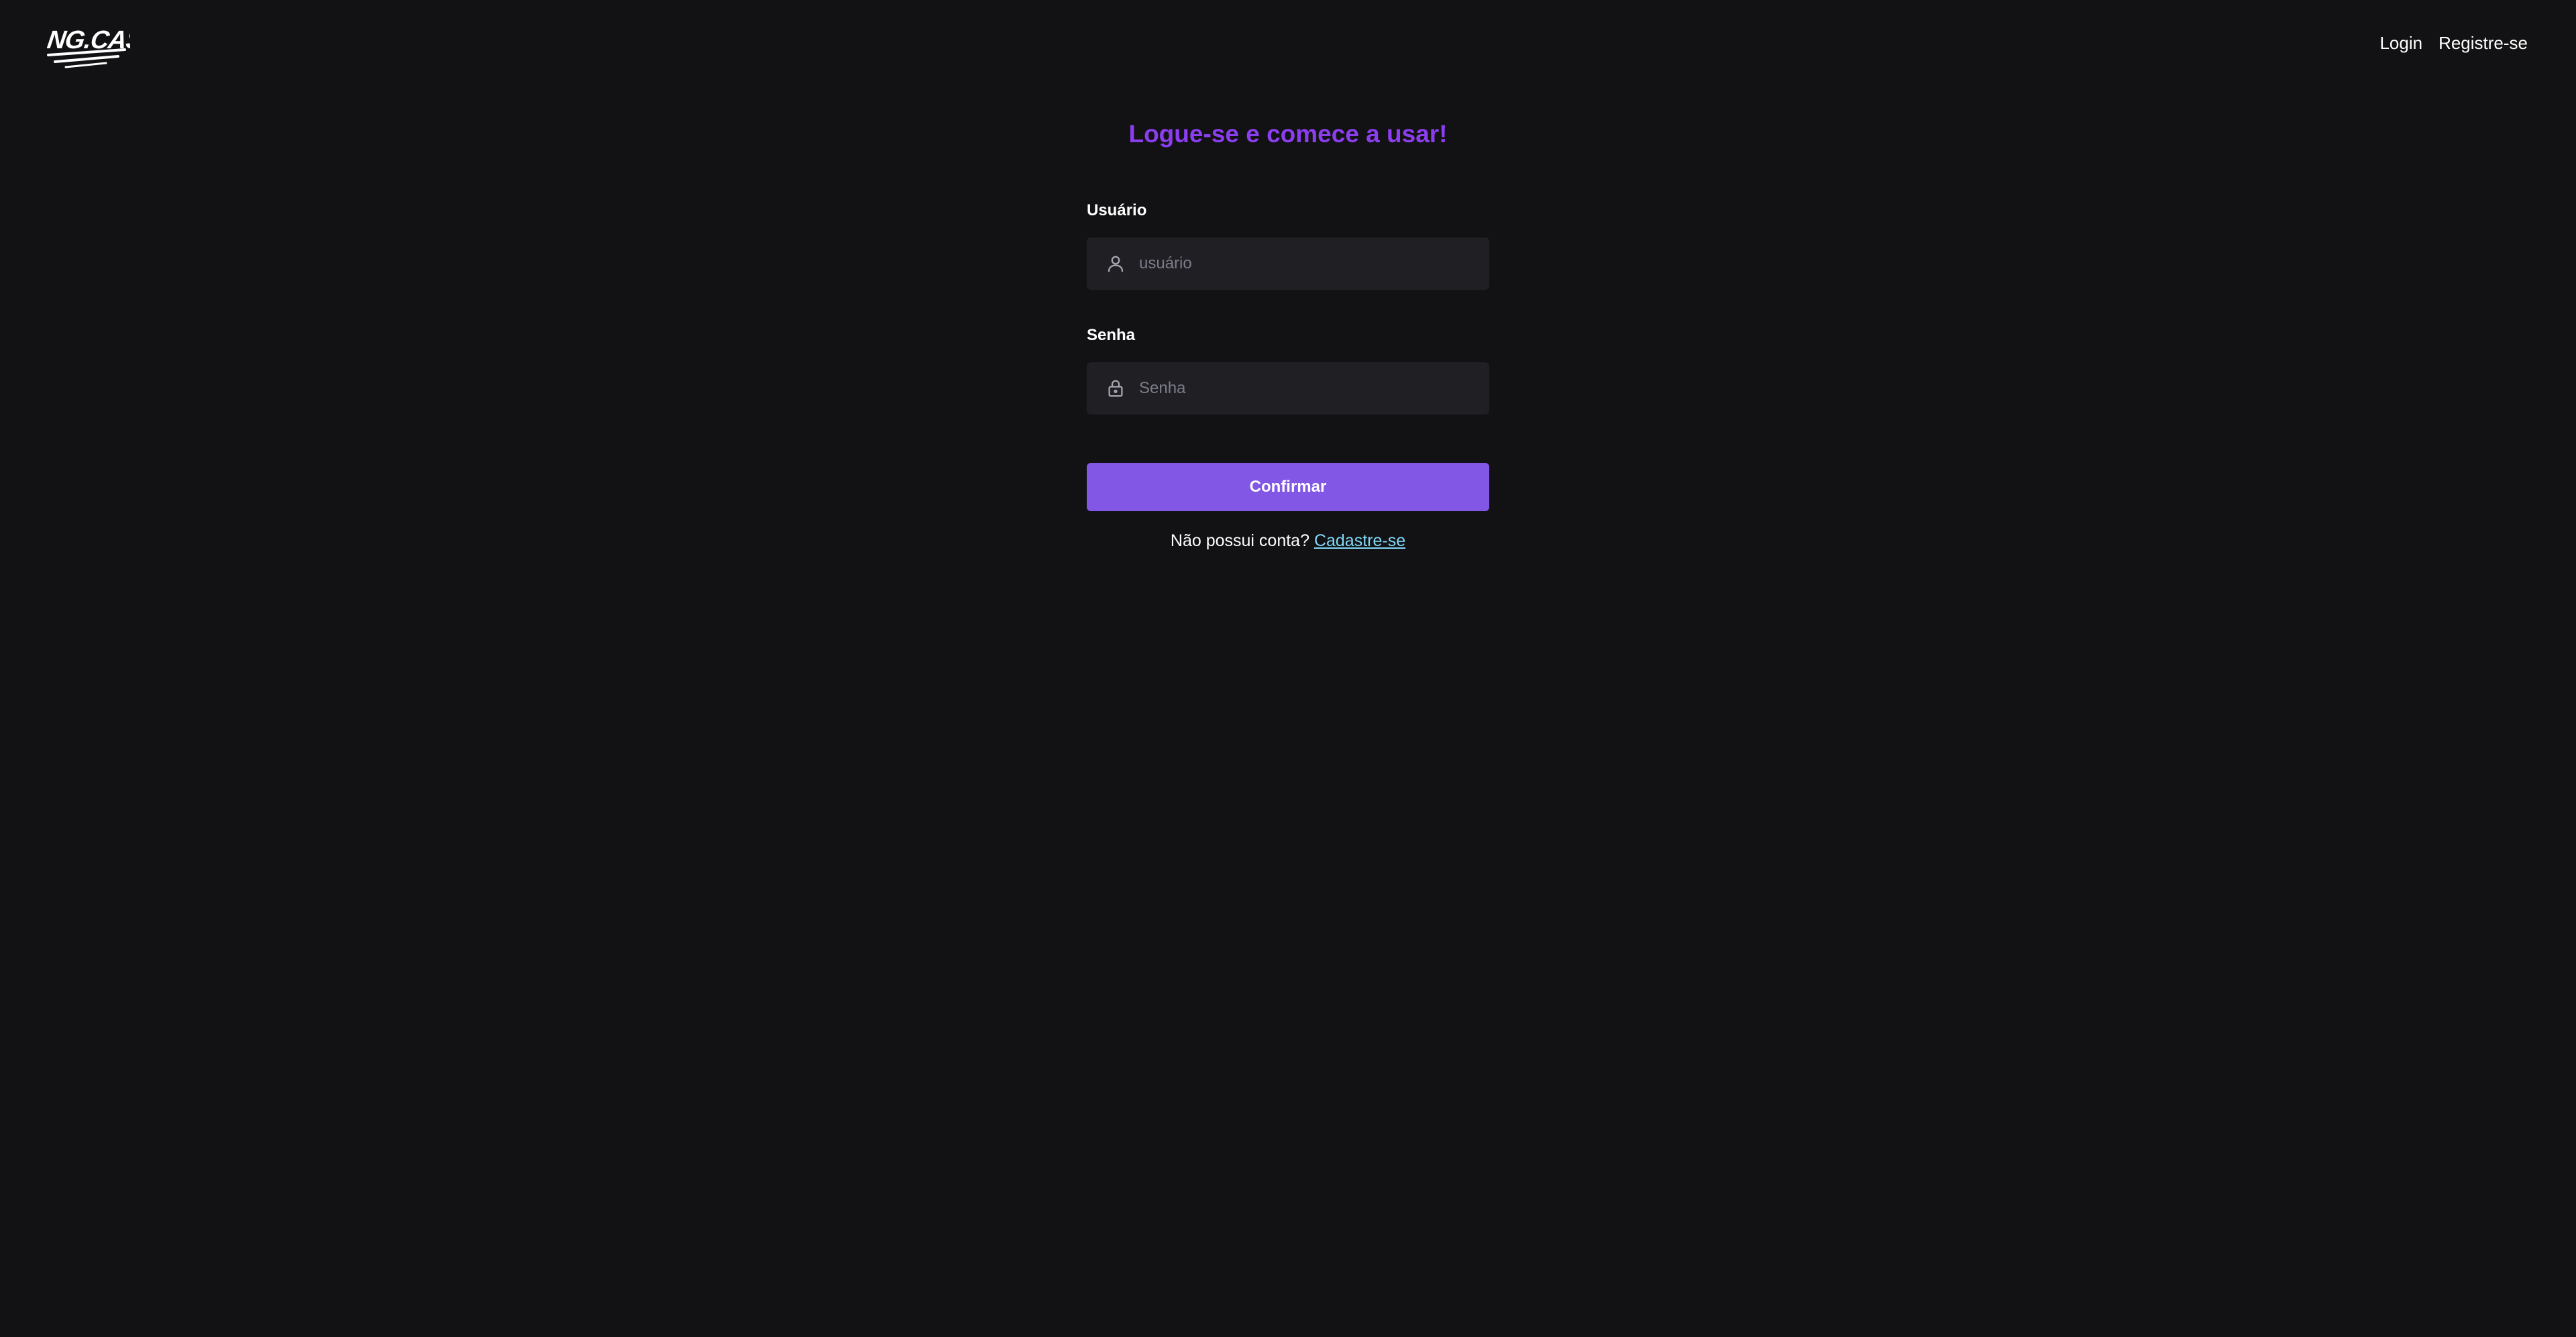  Describe the element at coordinates (1115, 263) in the screenshot. I see `user-icon` at that location.